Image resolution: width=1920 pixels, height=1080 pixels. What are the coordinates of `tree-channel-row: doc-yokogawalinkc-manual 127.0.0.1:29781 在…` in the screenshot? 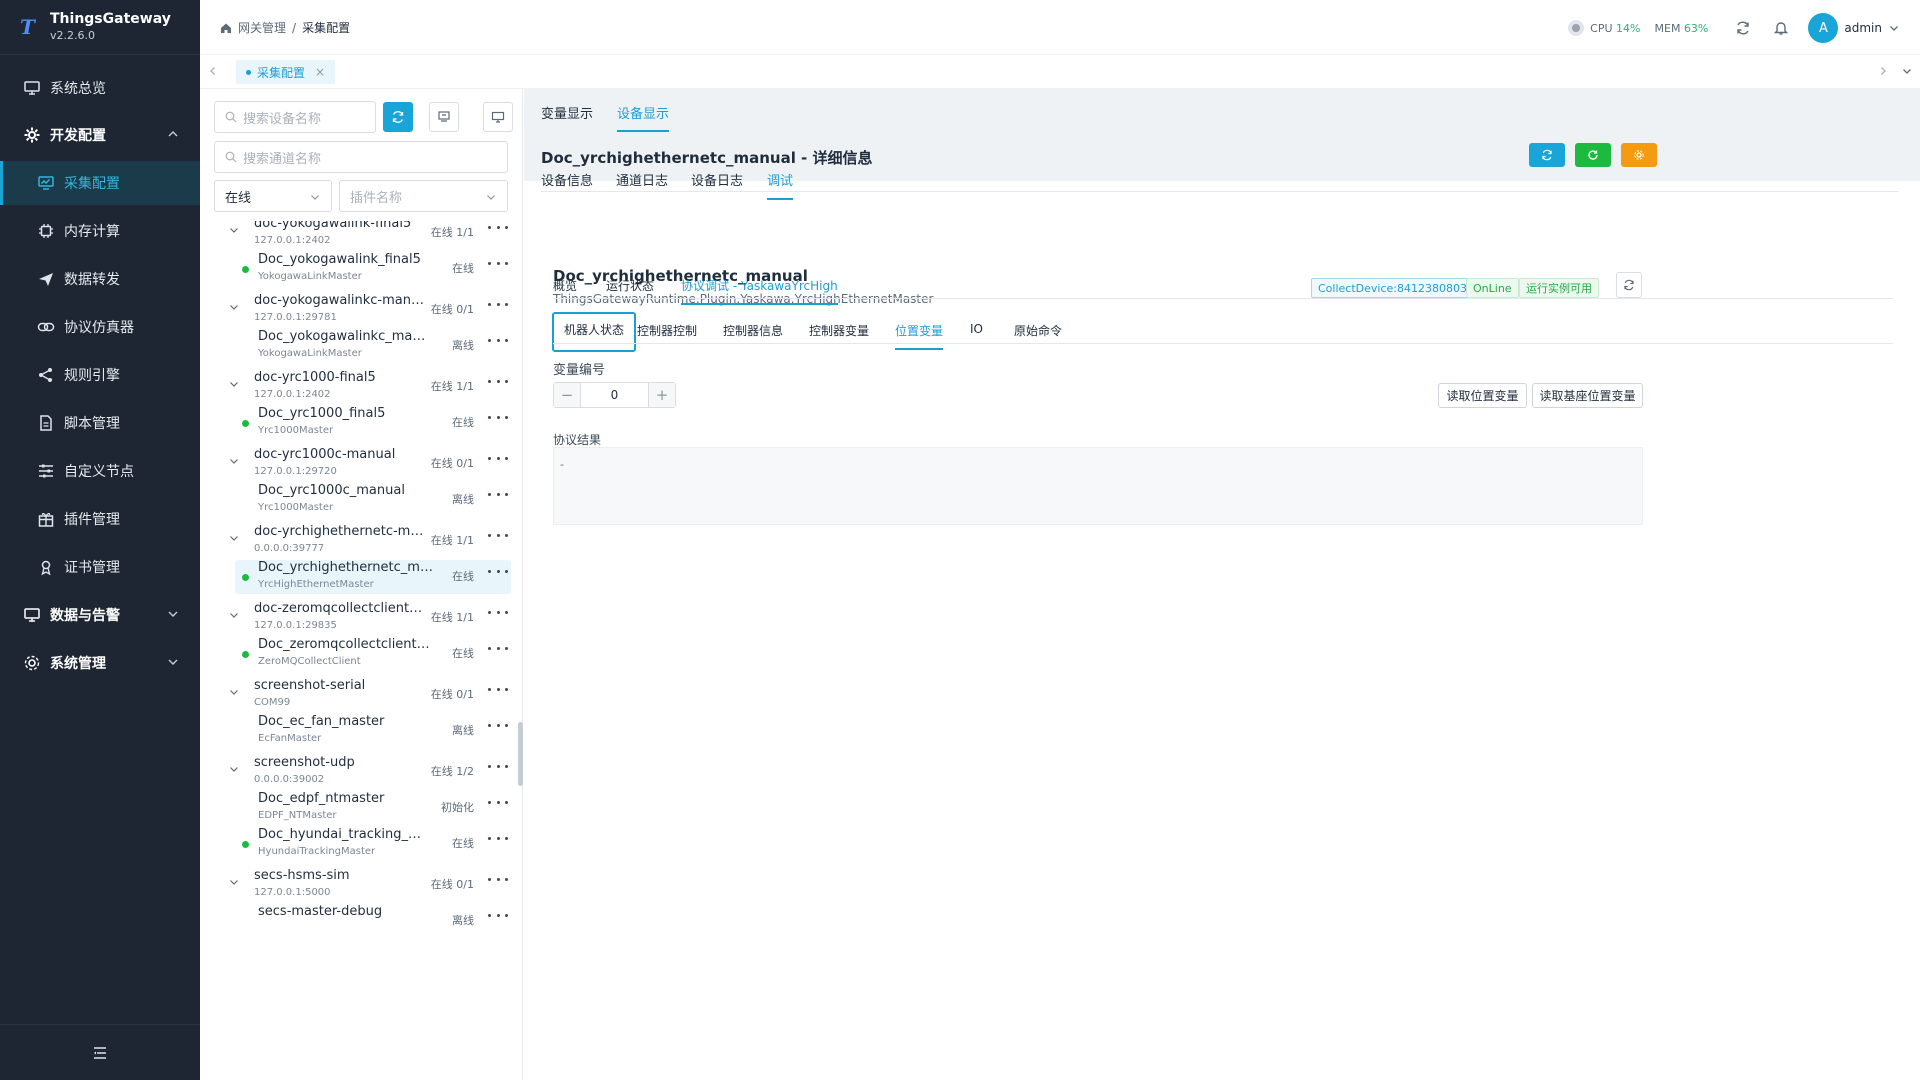 It's located at (359, 311).